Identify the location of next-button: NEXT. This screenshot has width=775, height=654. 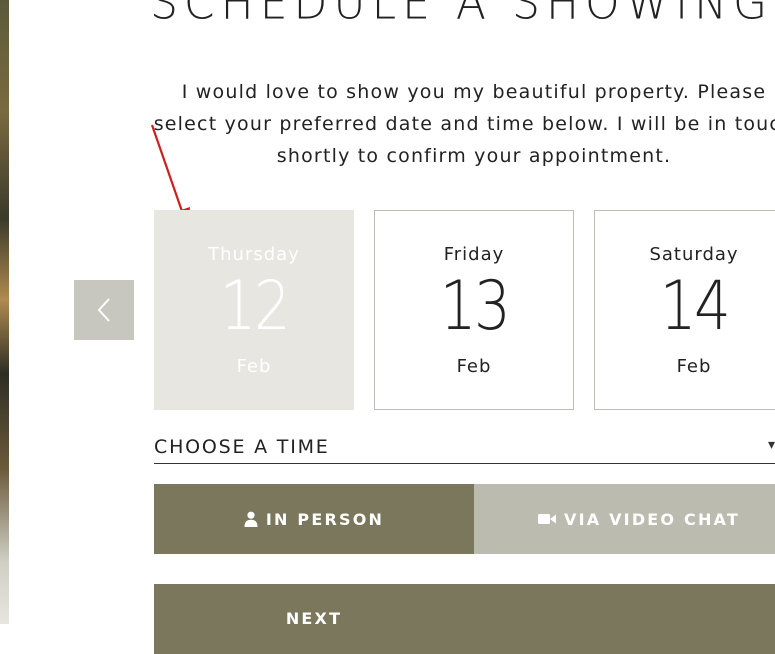
(464, 619).